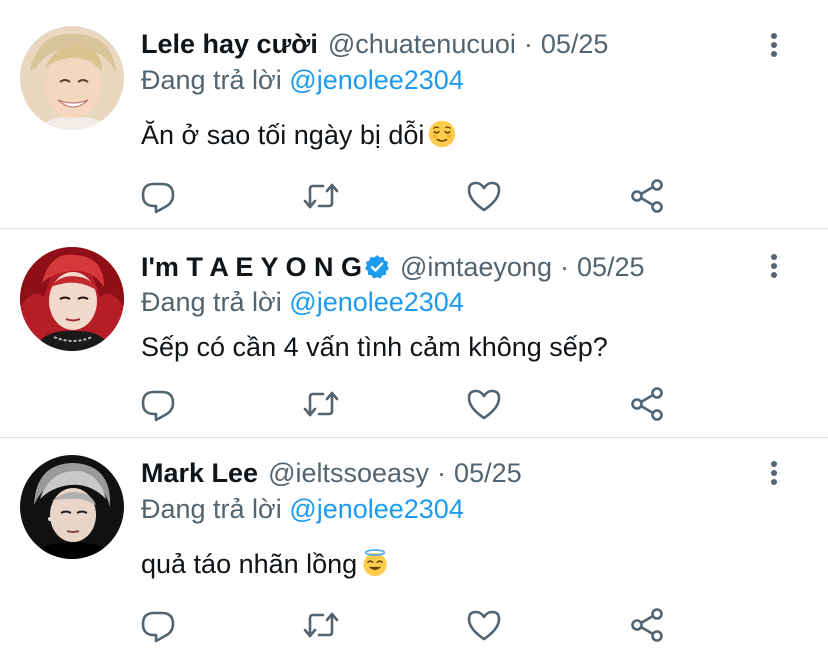 The height and width of the screenshot is (652, 828). What do you see at coordinates (442, 134) in the screenshot?
I see `relieved-face-icon` at bounding box center [442, 134].